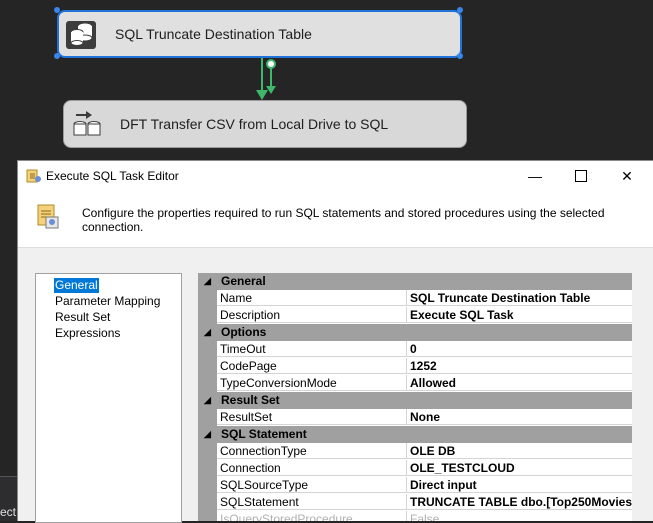  I want to click on minimize-icon: —, so click(535, 176).